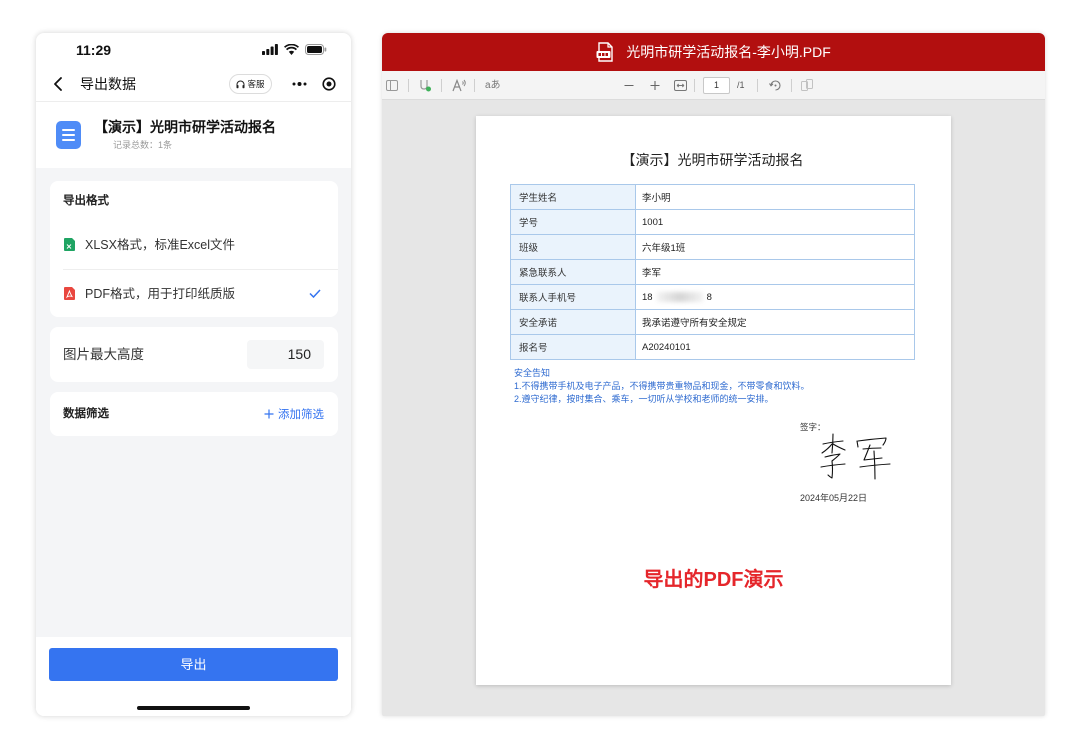 This screenshot has height=748, width=1080. I want to click on export-format-title: 导出格式, so click(86, 201).